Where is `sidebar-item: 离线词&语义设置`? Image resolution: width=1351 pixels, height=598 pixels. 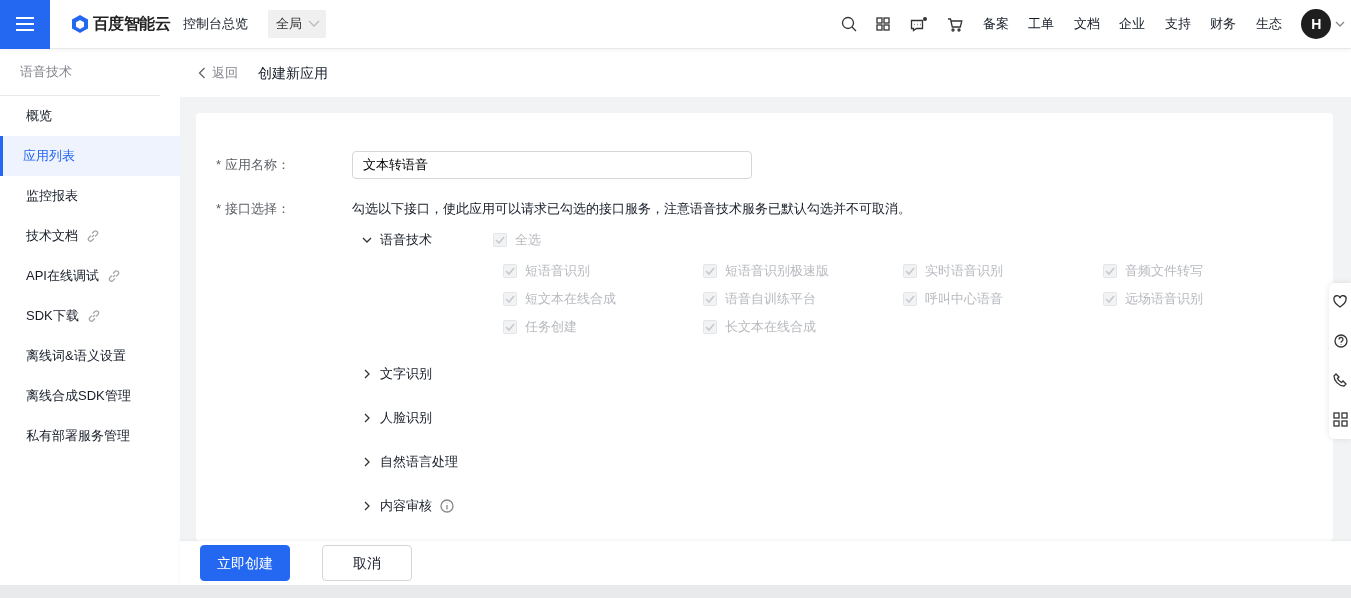
sidebar-item: 离线词&语义设置 is located at coordinates (90, 356).